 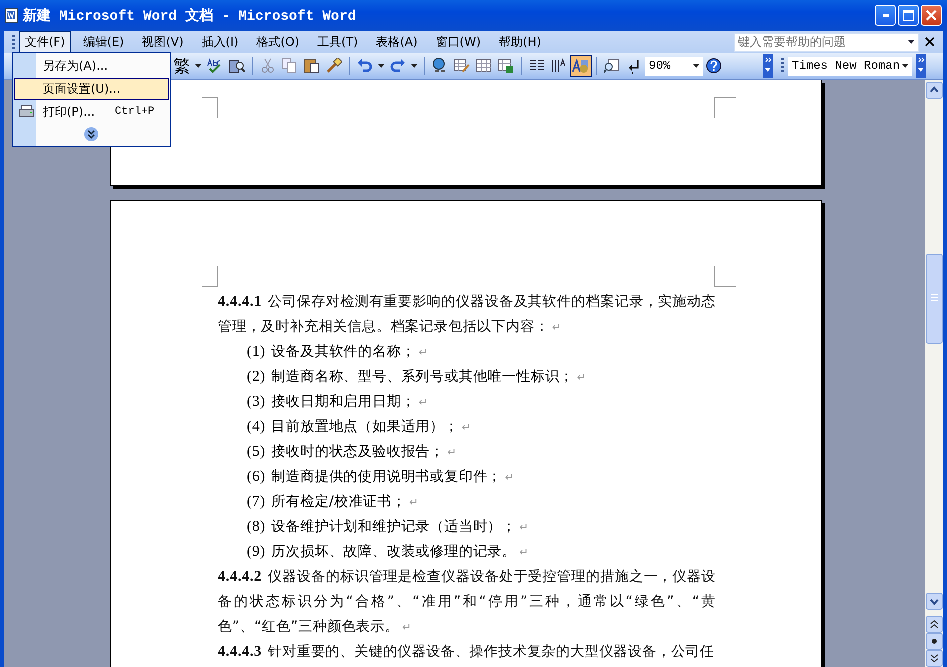 What do you see at coordinates (338, 42) in the screenshot?
I see `menu-item: 工具(T)` at bounding box center [338, 42].